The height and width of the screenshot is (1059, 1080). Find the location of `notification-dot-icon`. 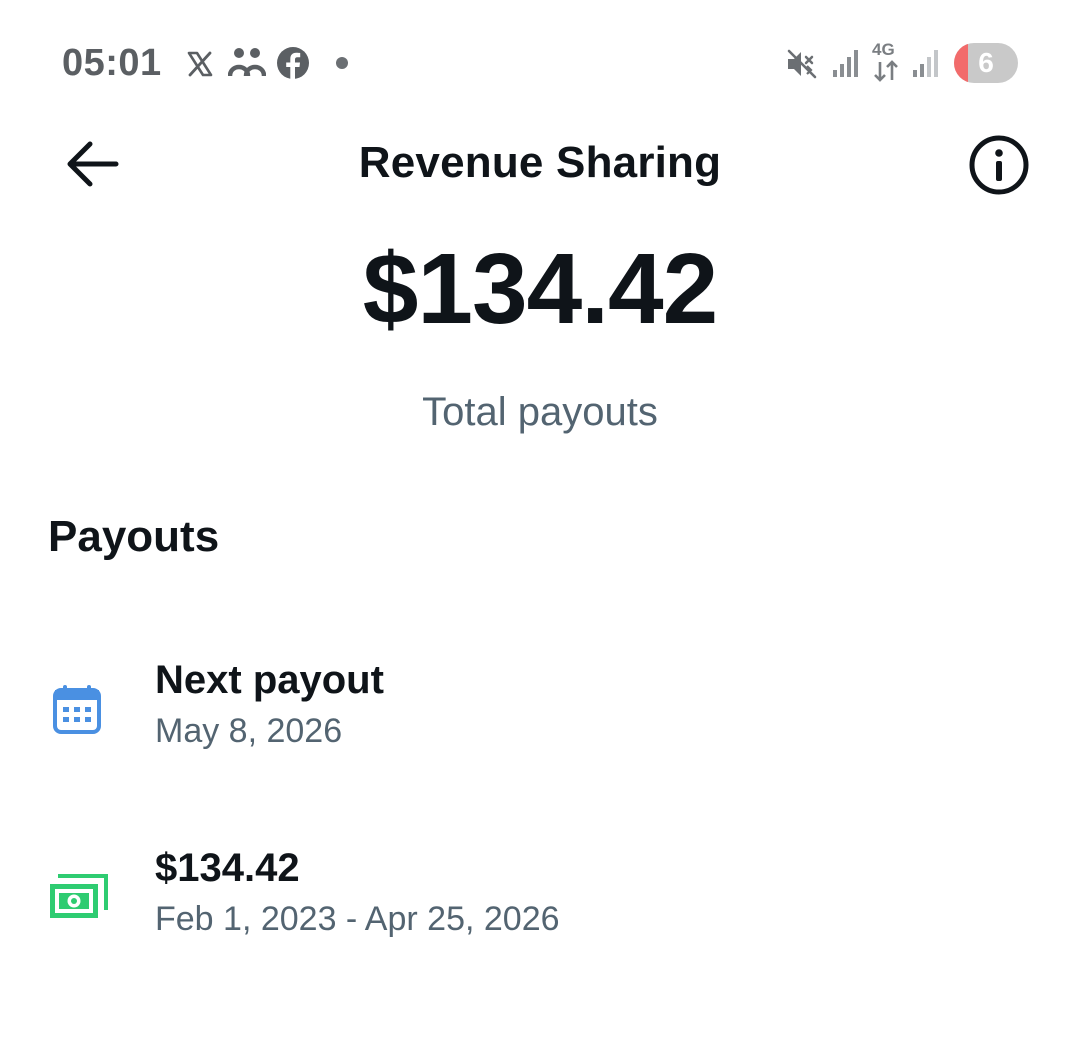

notification-dot-icon is located at coordinates (342, 63).